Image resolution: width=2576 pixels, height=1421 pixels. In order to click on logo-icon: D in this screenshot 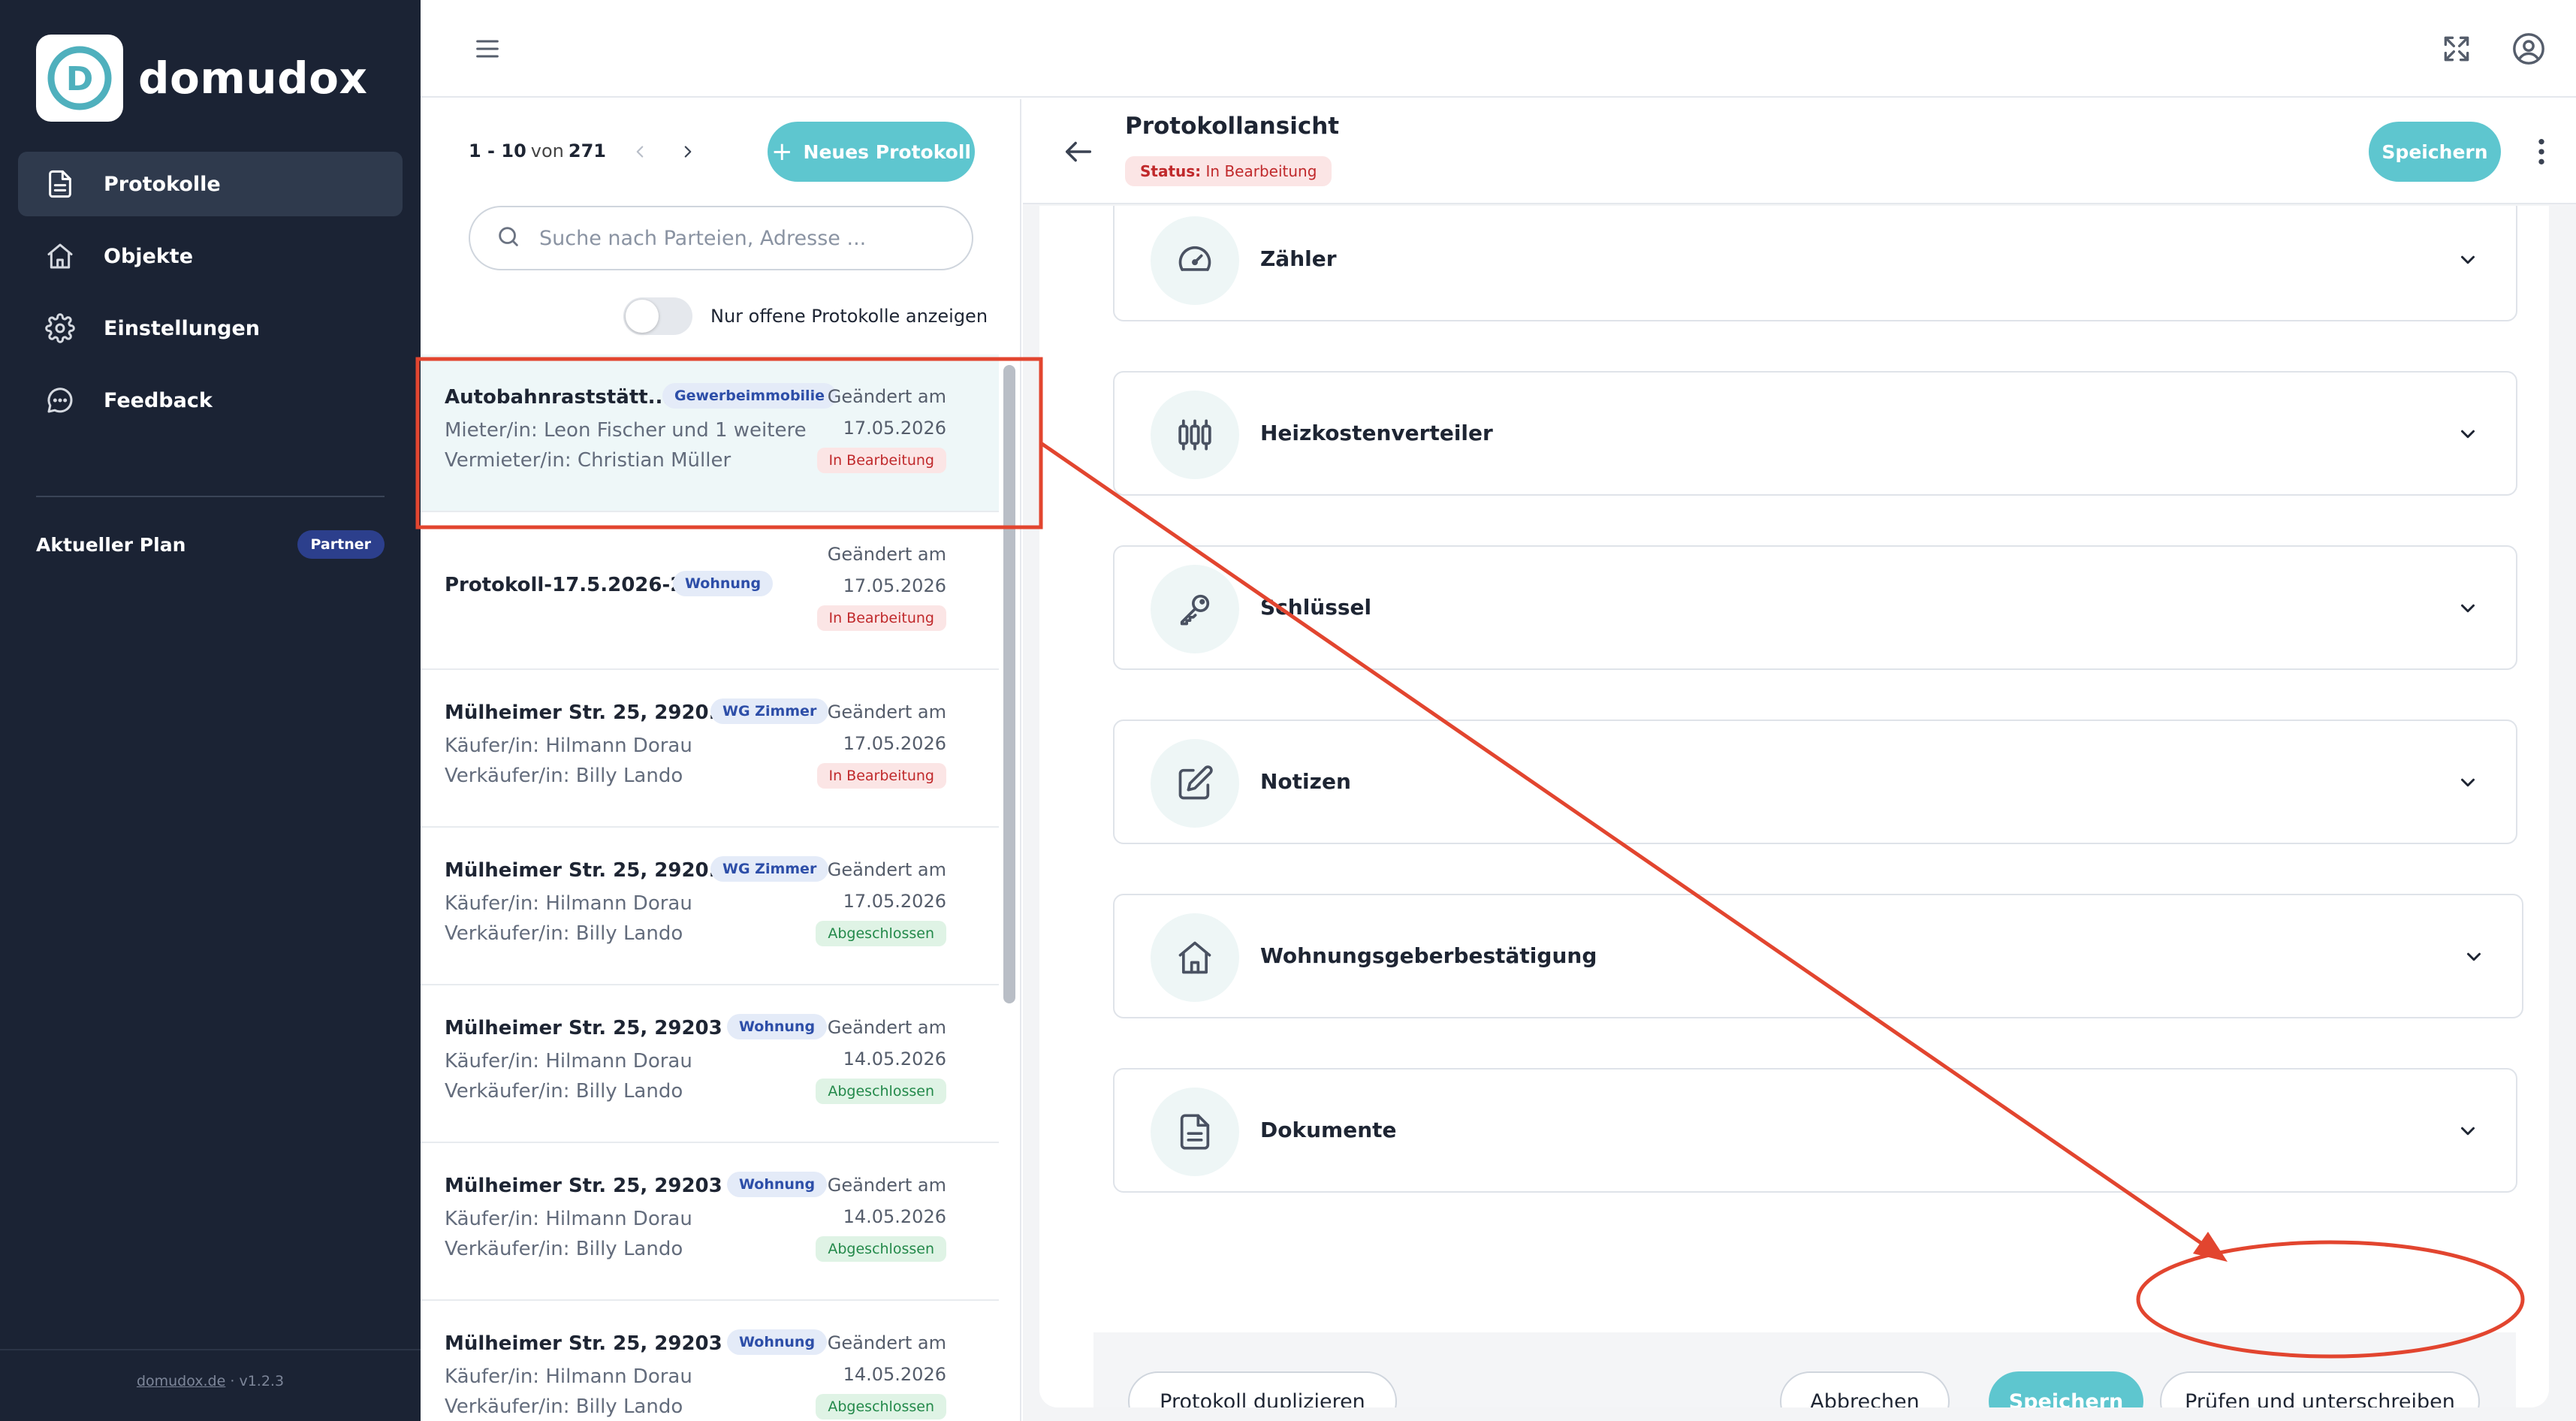, I will do `click(79, 78)`.